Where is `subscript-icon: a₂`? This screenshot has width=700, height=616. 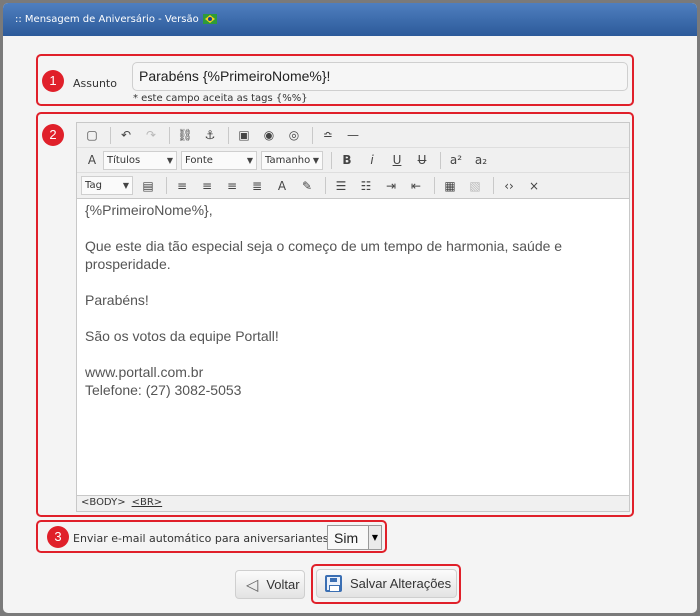 subscript-icon: a₂ is located at coordinates (481, 160).